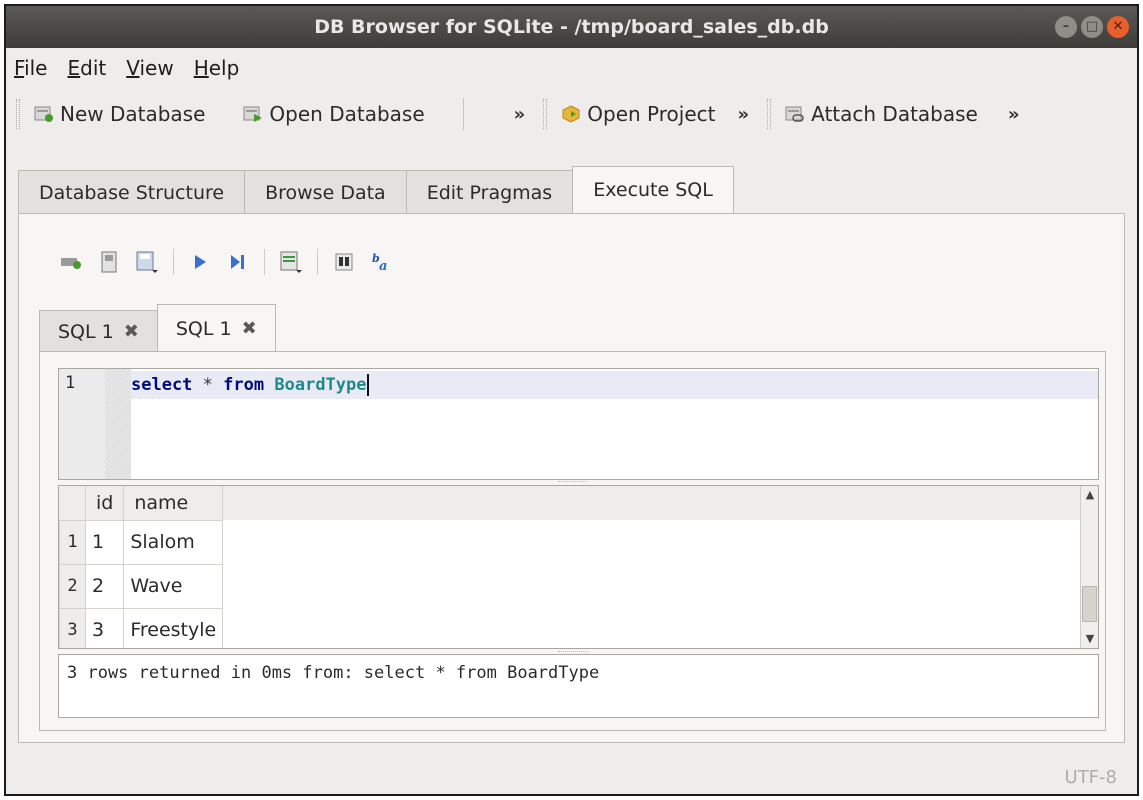 Image resolution: width=1143 pixels, height=800 pixels. Describe the element at coordinates (43, 114) in the screenshot. I see `new-database-icon` at that location.